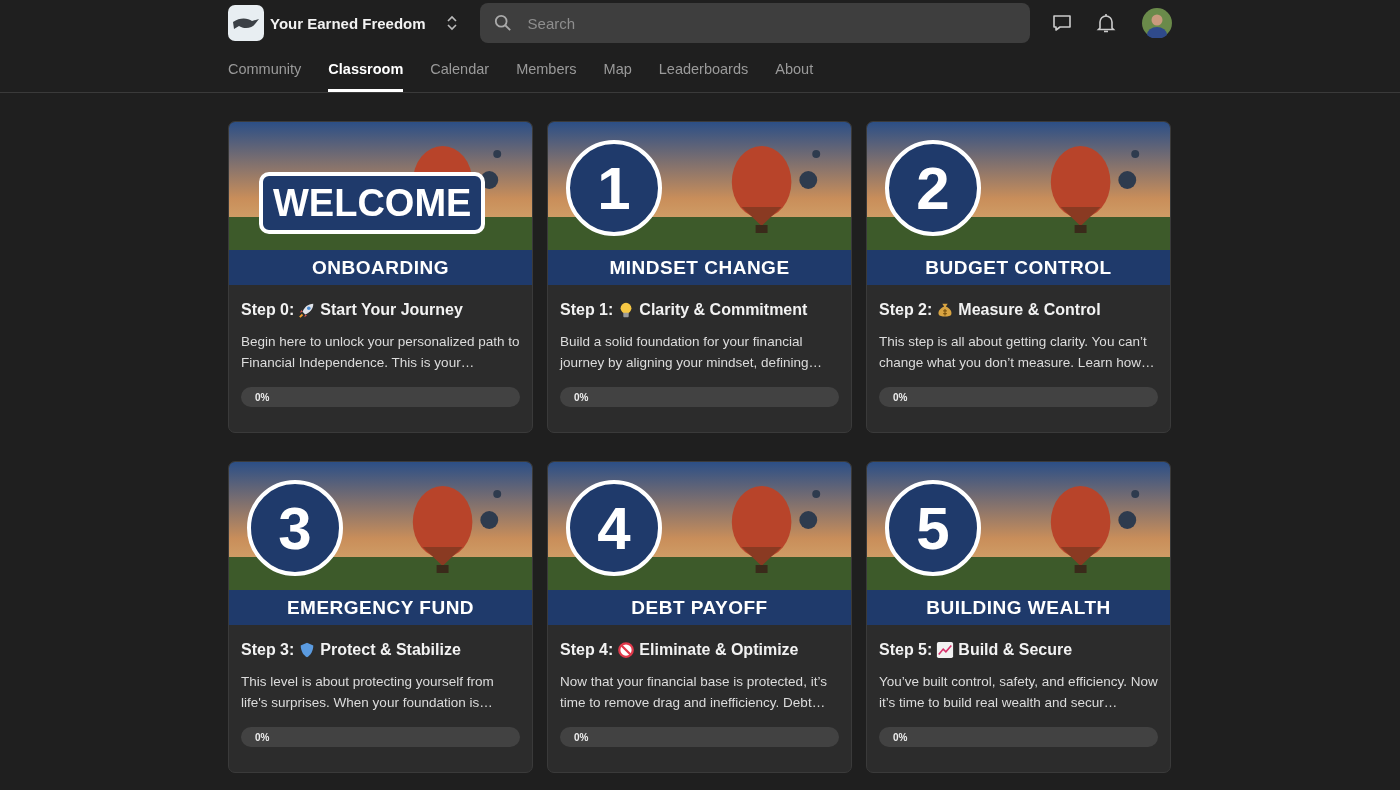 The image size is (1400, 790). Describe the element at coordinates (391, 310) in the screenshot. I see `course-title: Start Your Journey` at that location.